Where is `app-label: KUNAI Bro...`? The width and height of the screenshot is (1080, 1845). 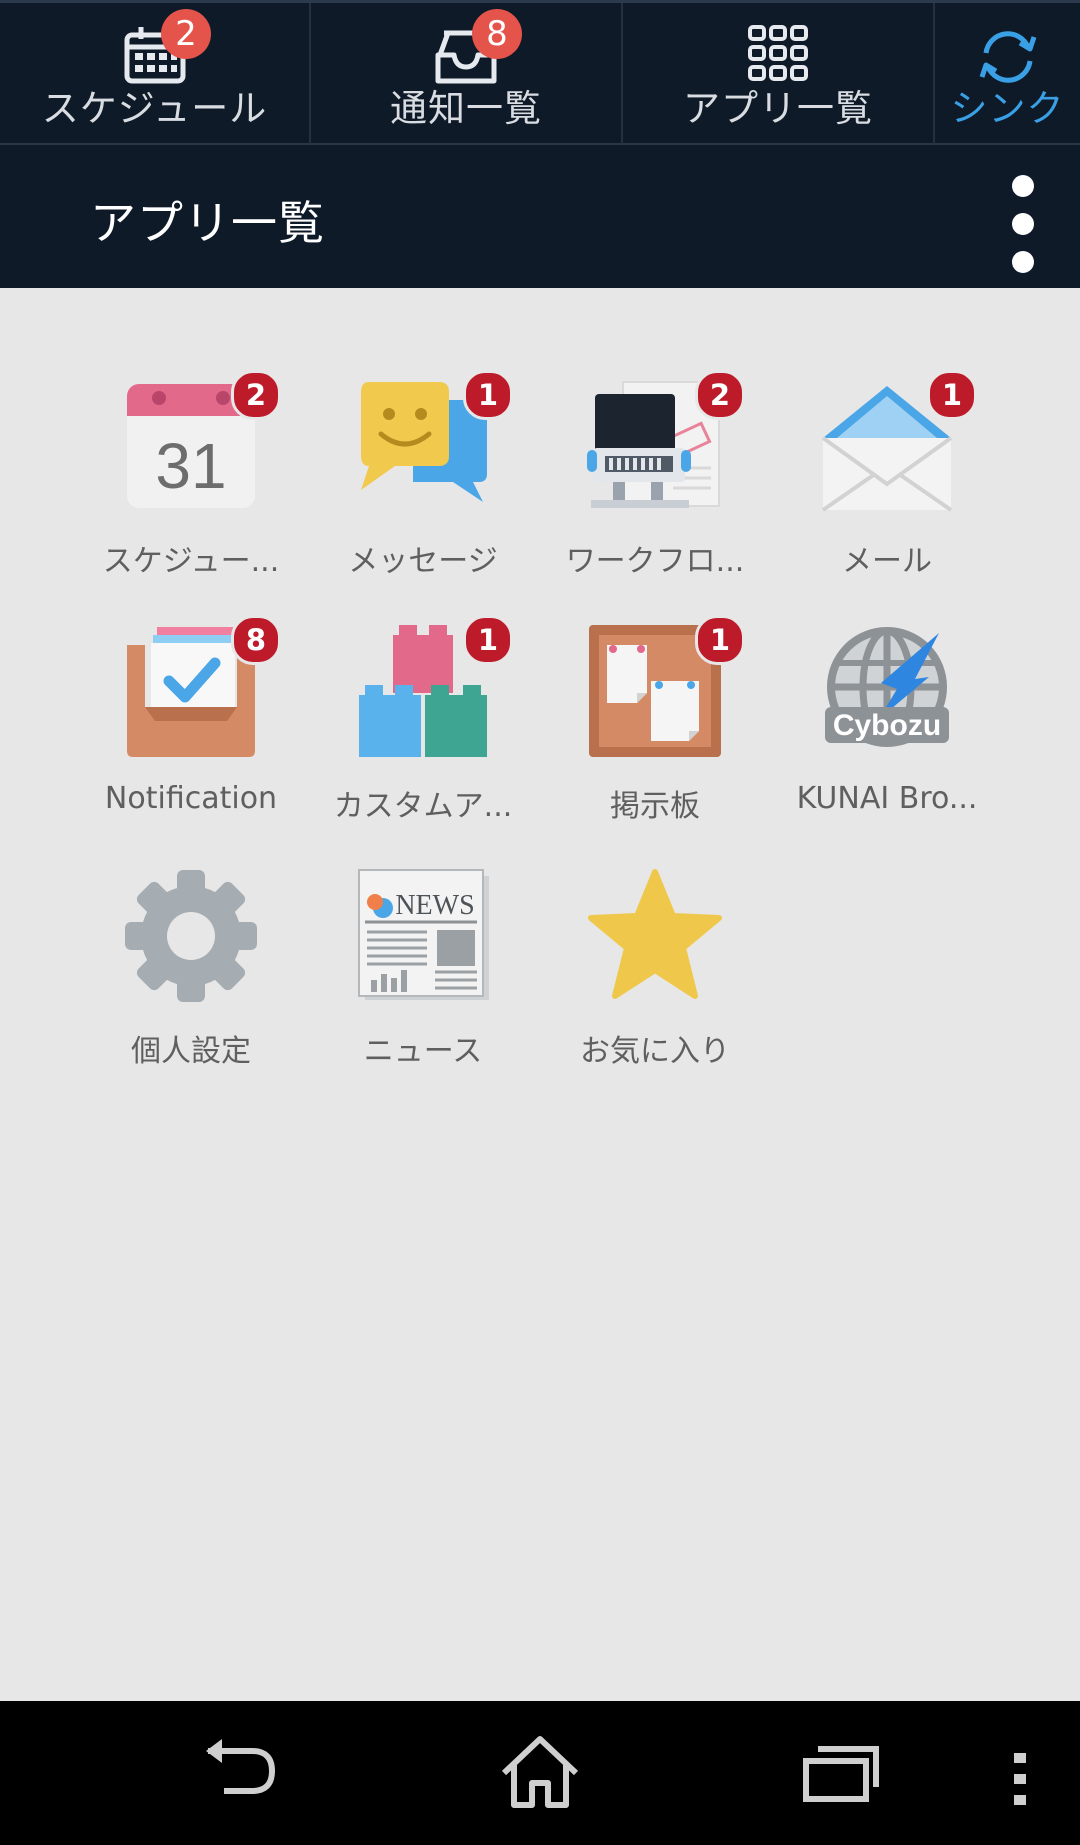 app-label: KUNAI Bro... is located at coordinates (887, 798).